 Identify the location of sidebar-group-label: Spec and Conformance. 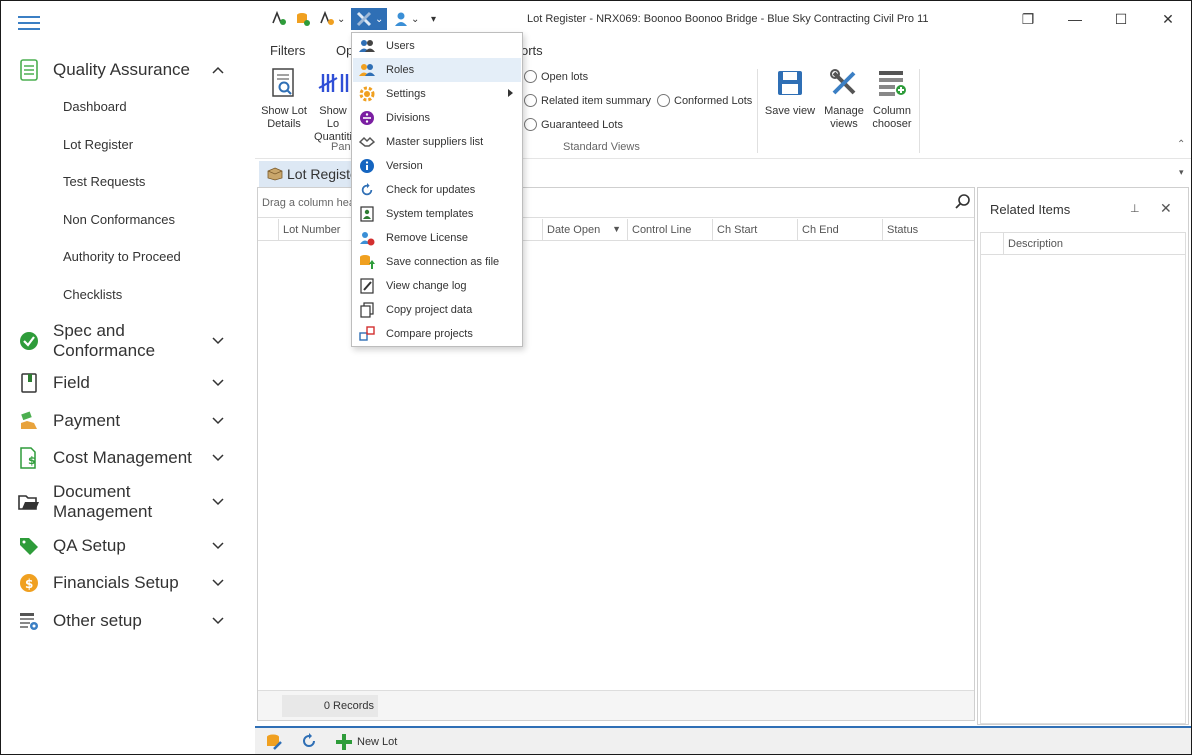
(104, 340).